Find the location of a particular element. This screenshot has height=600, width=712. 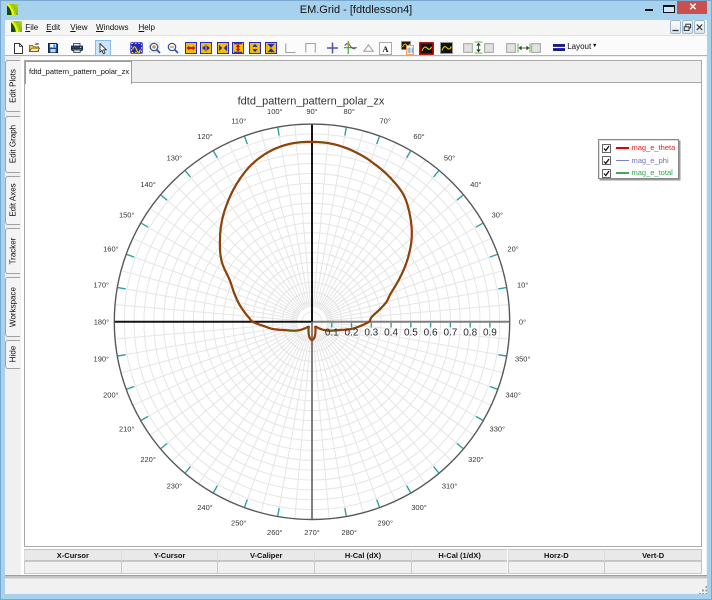

svg-text: 10° is located at coordinates (522, 284).